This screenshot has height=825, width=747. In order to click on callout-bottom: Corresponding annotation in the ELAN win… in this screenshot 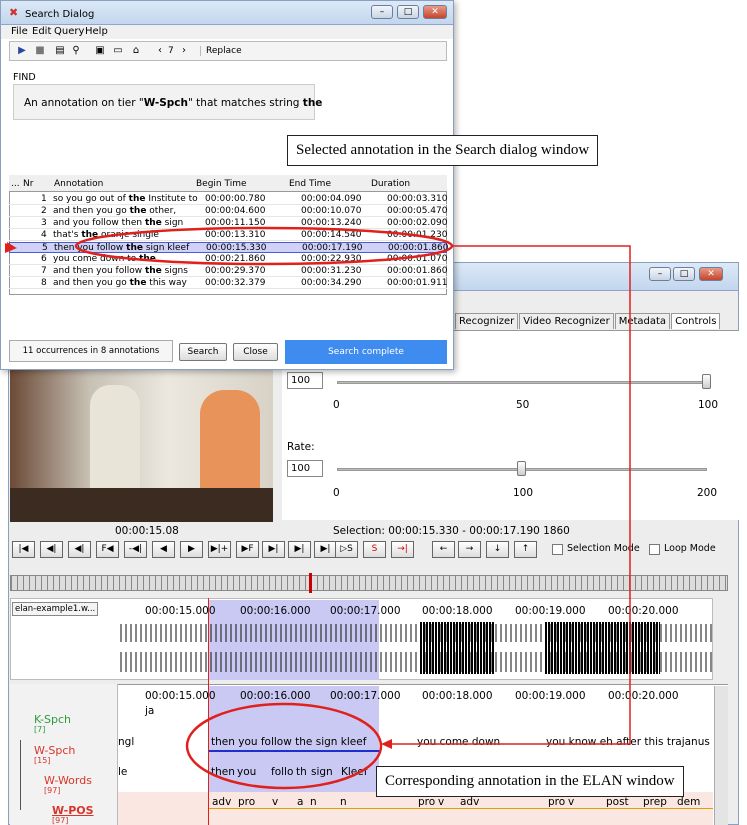, I will do `click(530, 781)`.